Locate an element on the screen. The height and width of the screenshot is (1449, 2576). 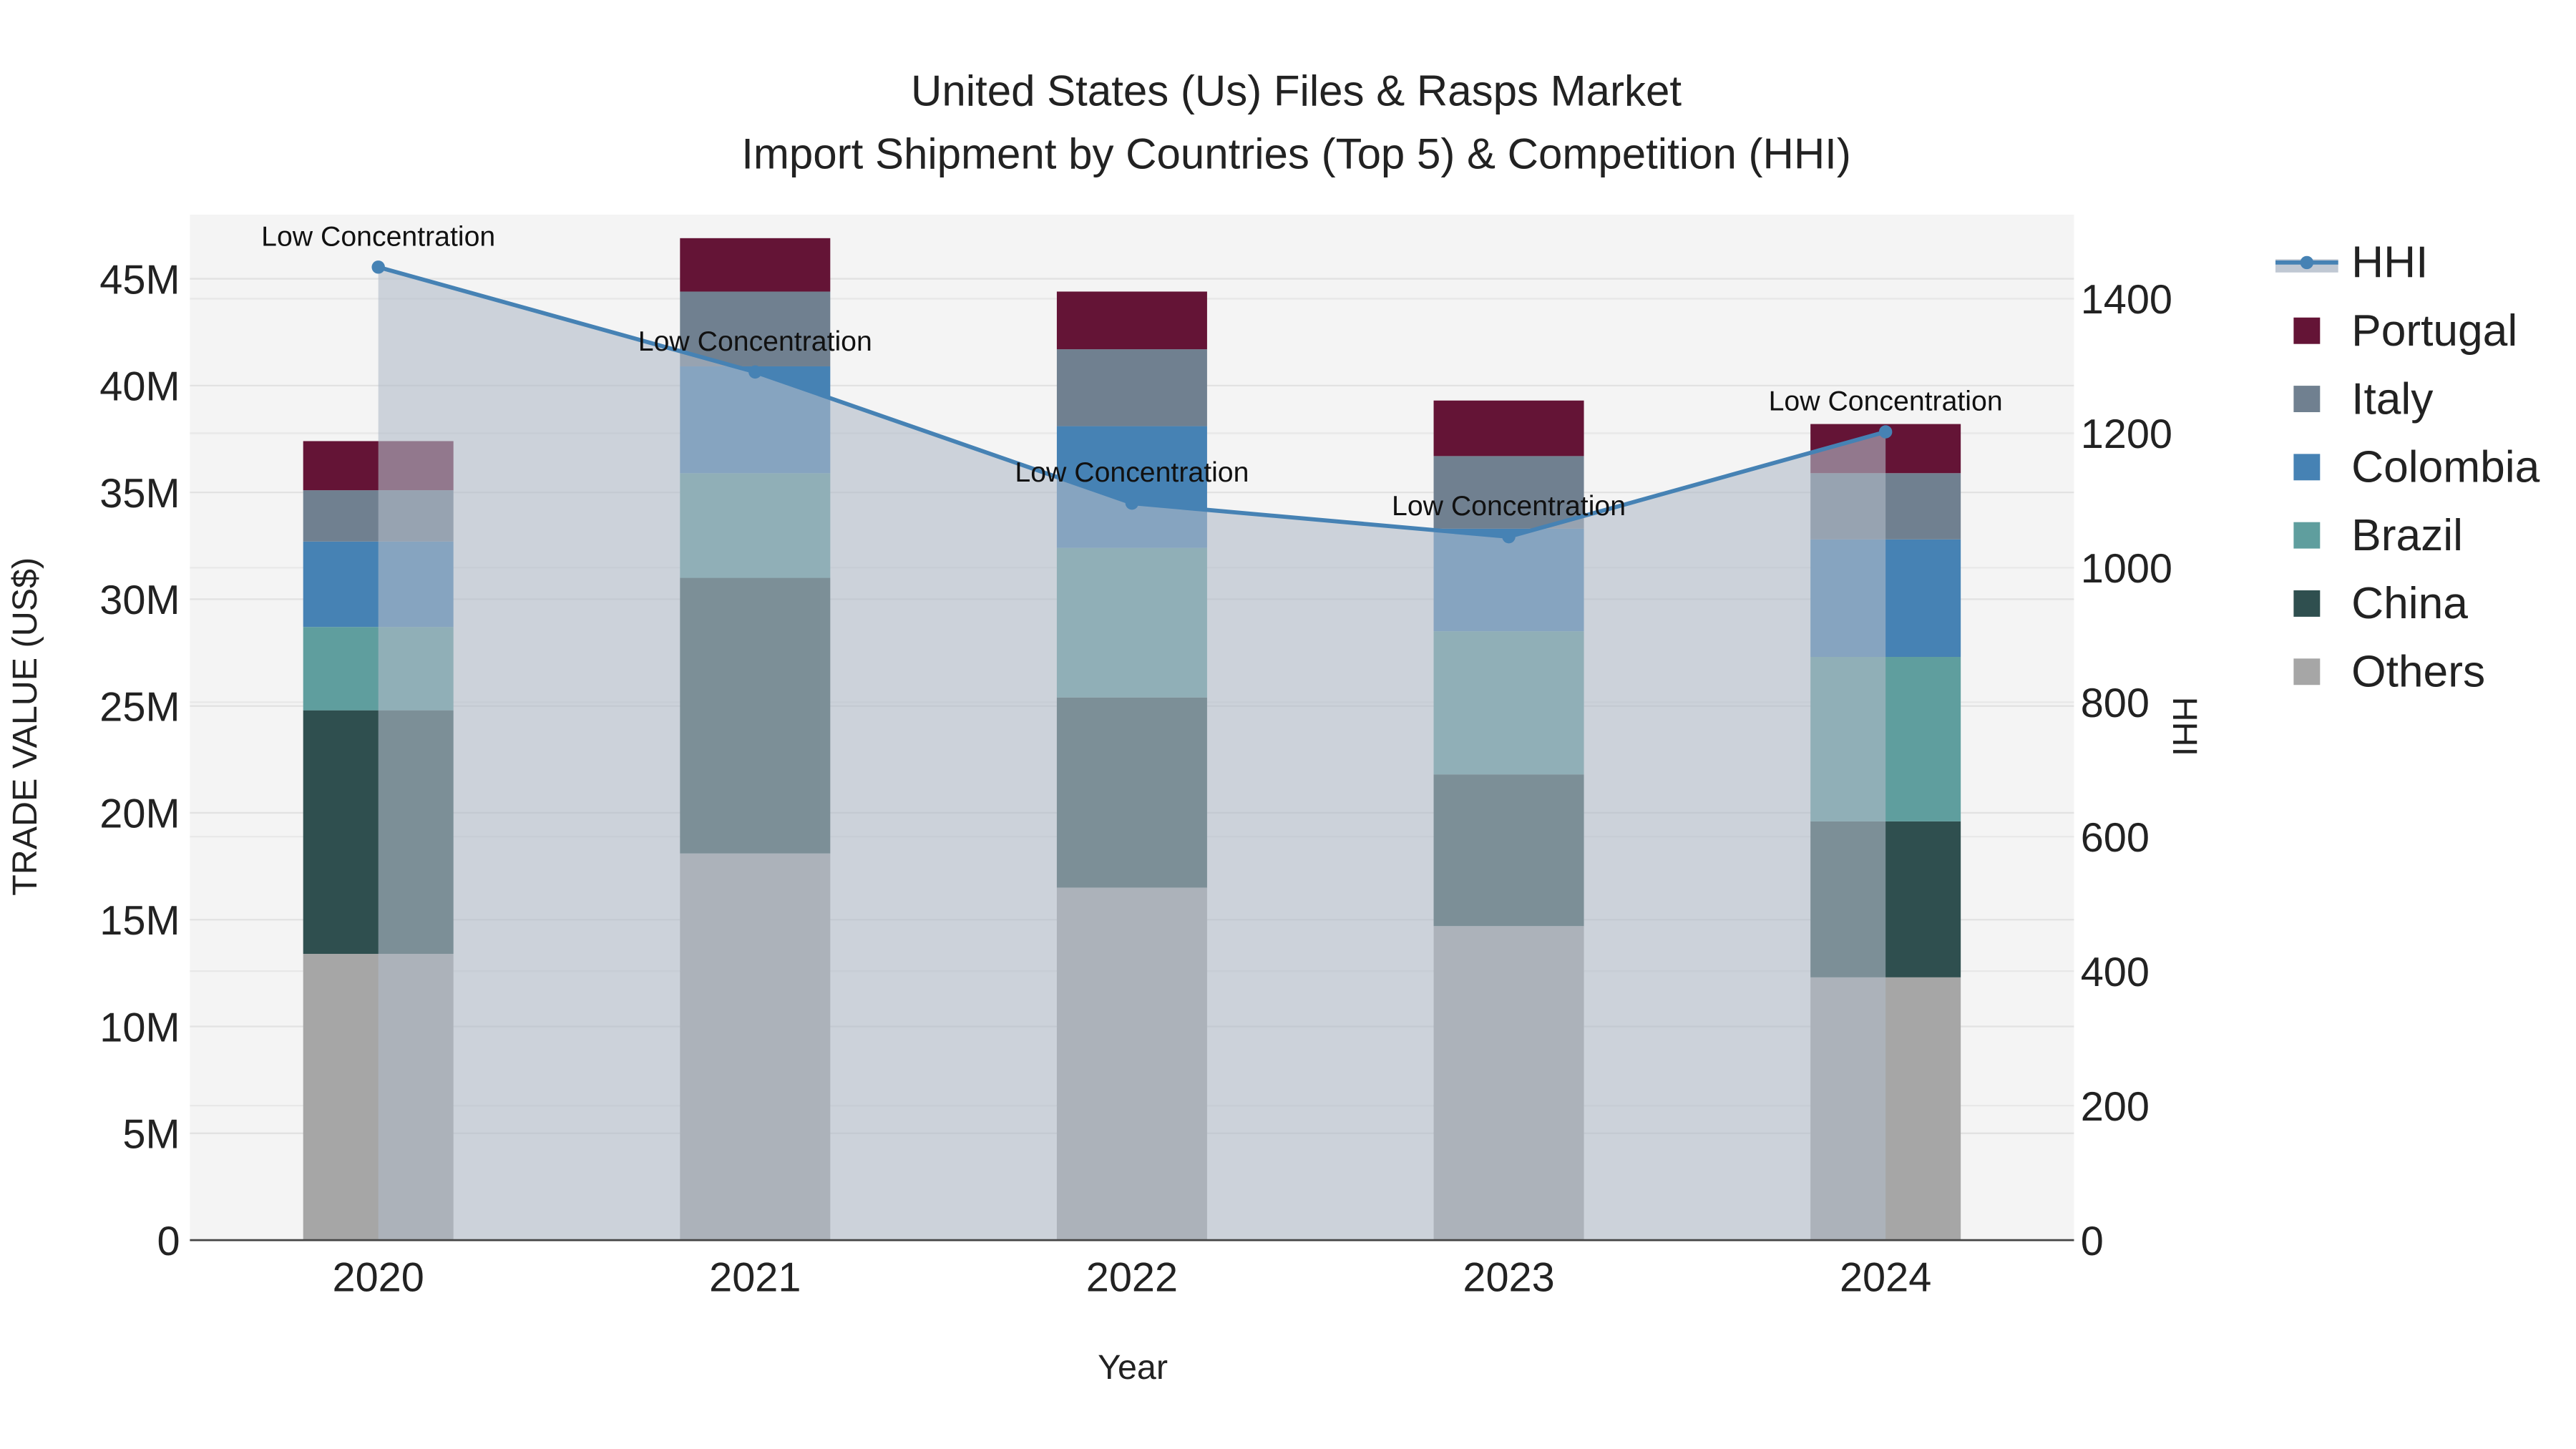
y-tick-label: 15M is located at coordinates (139, 921).